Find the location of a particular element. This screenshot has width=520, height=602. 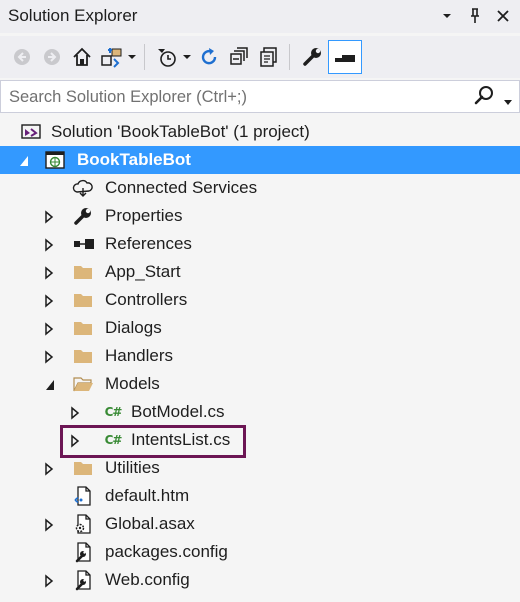

tree-item-label: App_Start is located at coordinates (143, 271).